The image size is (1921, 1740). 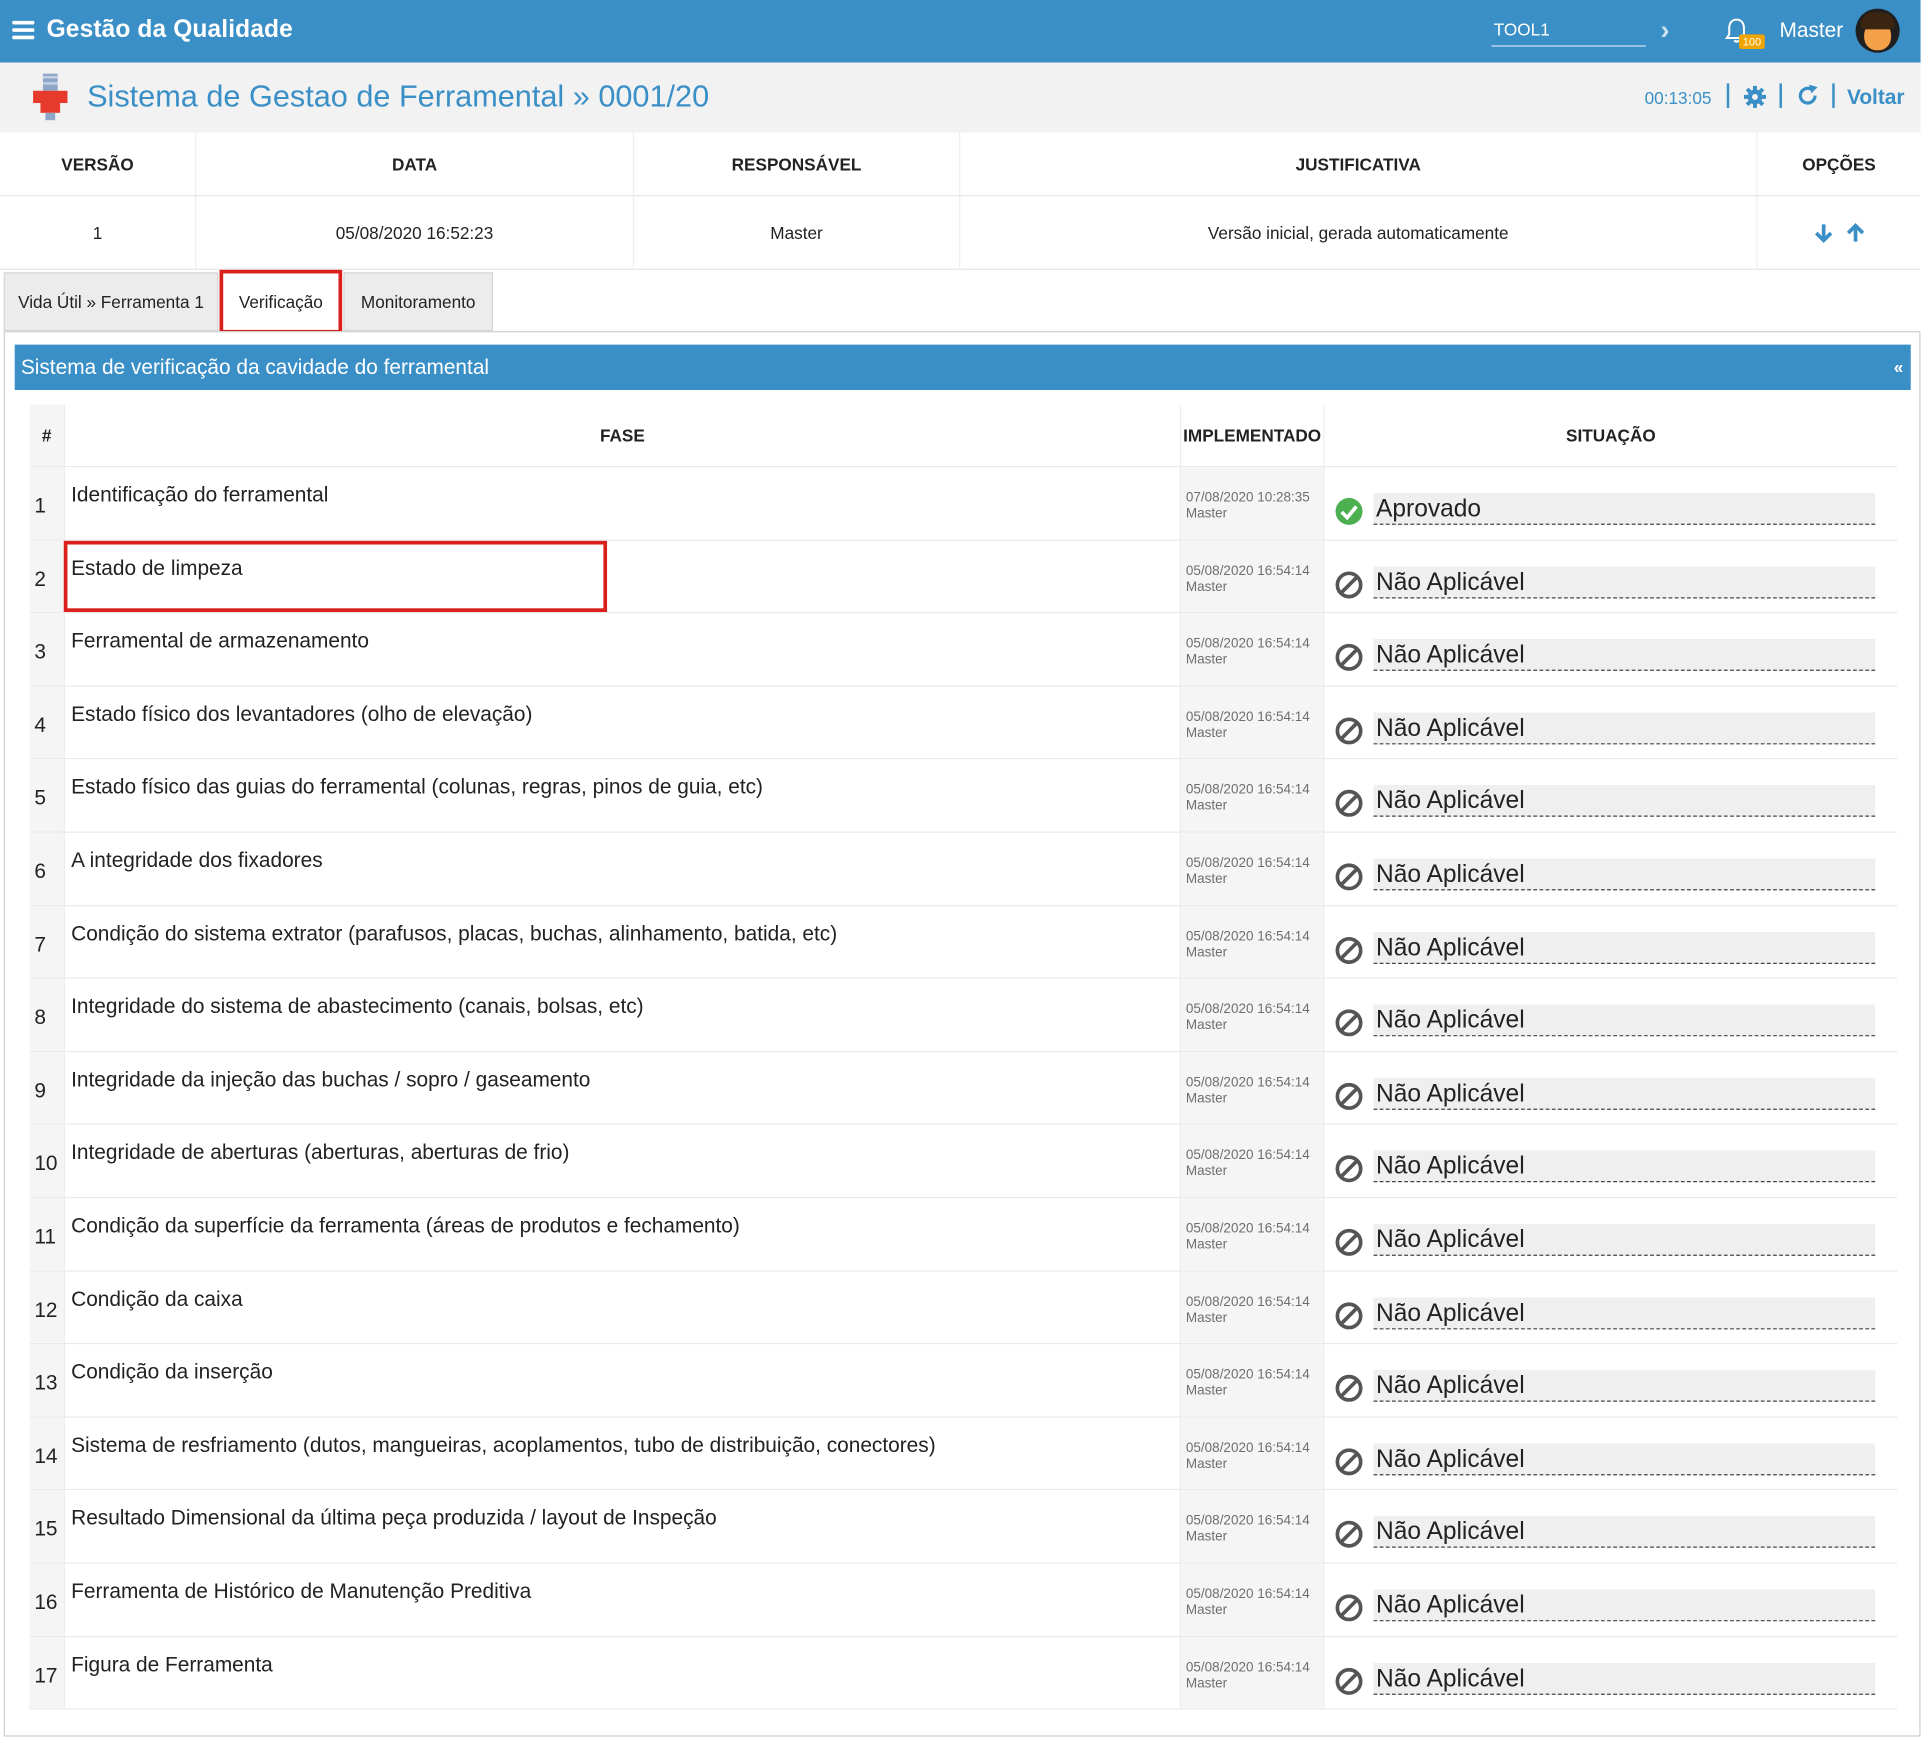 I want to click on header-justification: JUSTIFICATIVA, so click(x=1359, y=163).